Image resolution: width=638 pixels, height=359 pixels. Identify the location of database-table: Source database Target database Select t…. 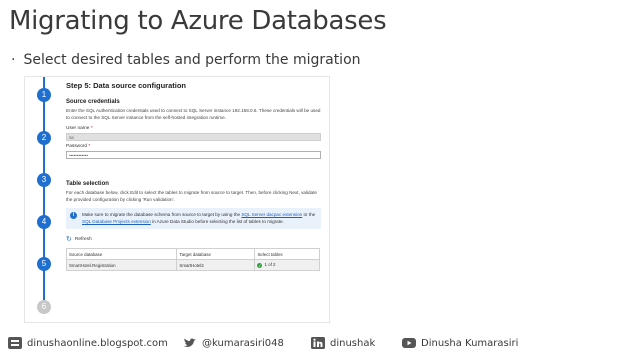
(192, 259).